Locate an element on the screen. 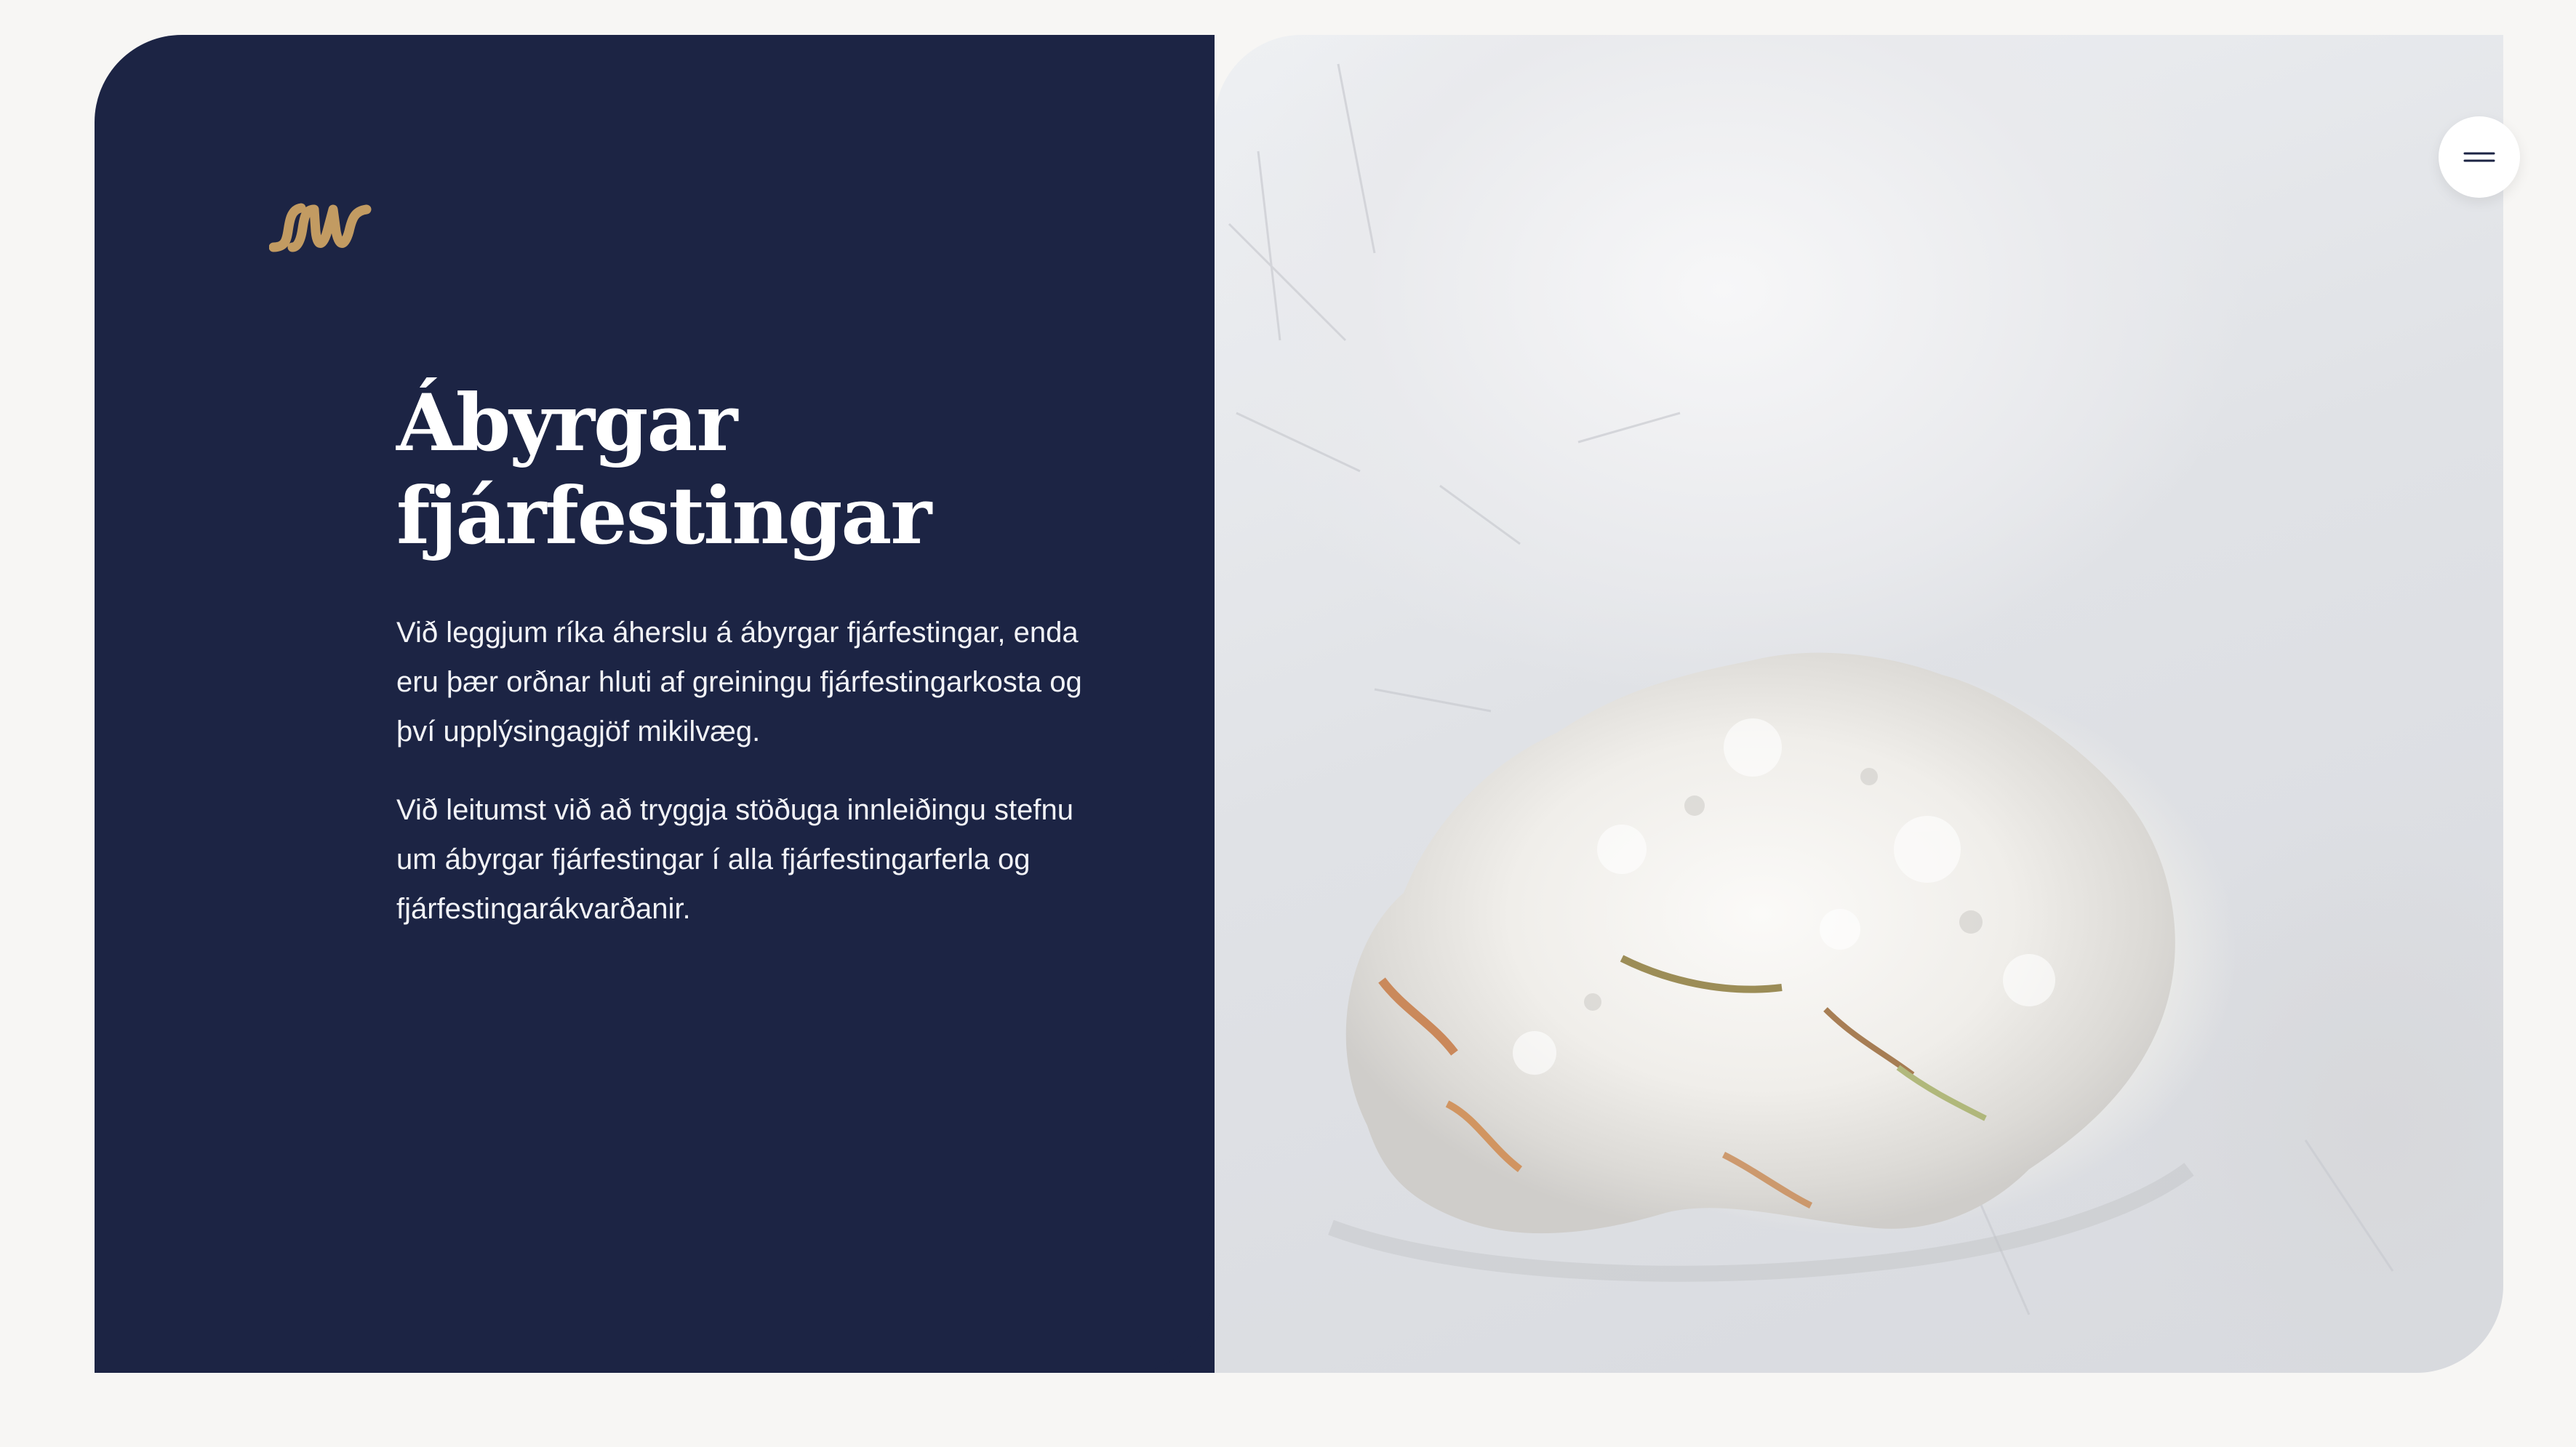  wave-logo-icon is located at coordinates (320, 227).